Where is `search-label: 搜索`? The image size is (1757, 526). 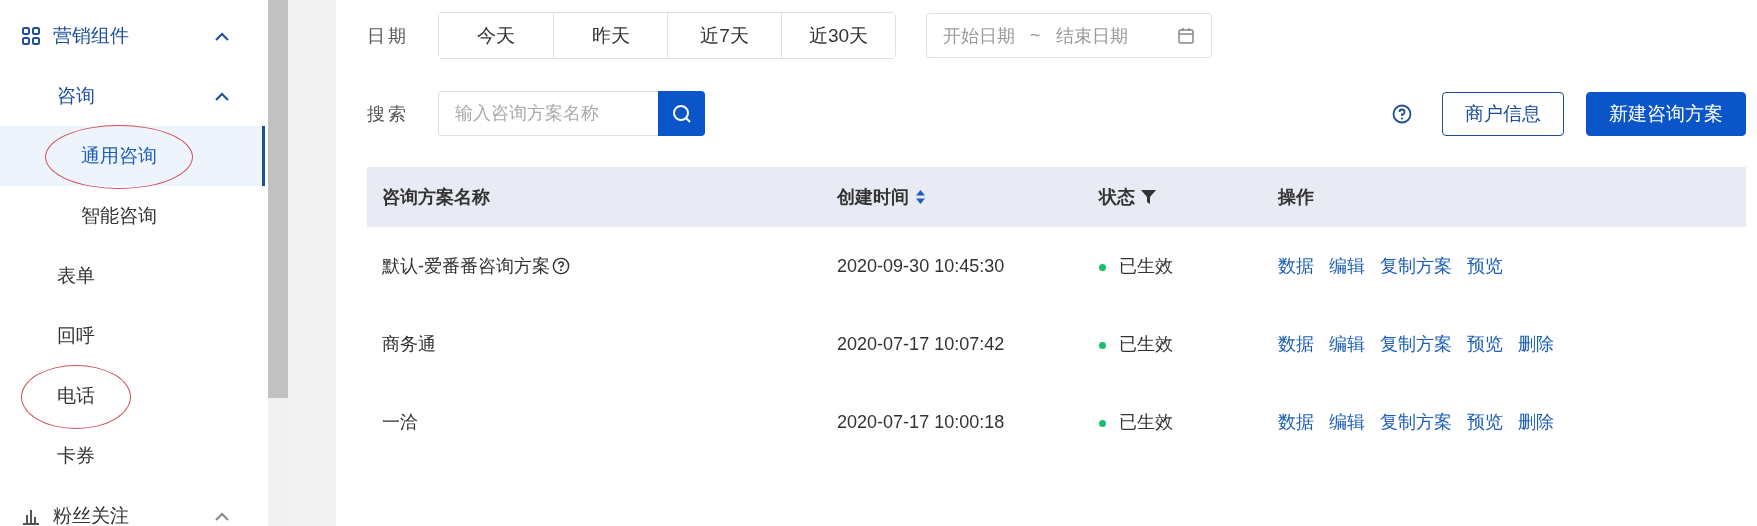 search-label: 搜索 is located at coordinates (388, 114).